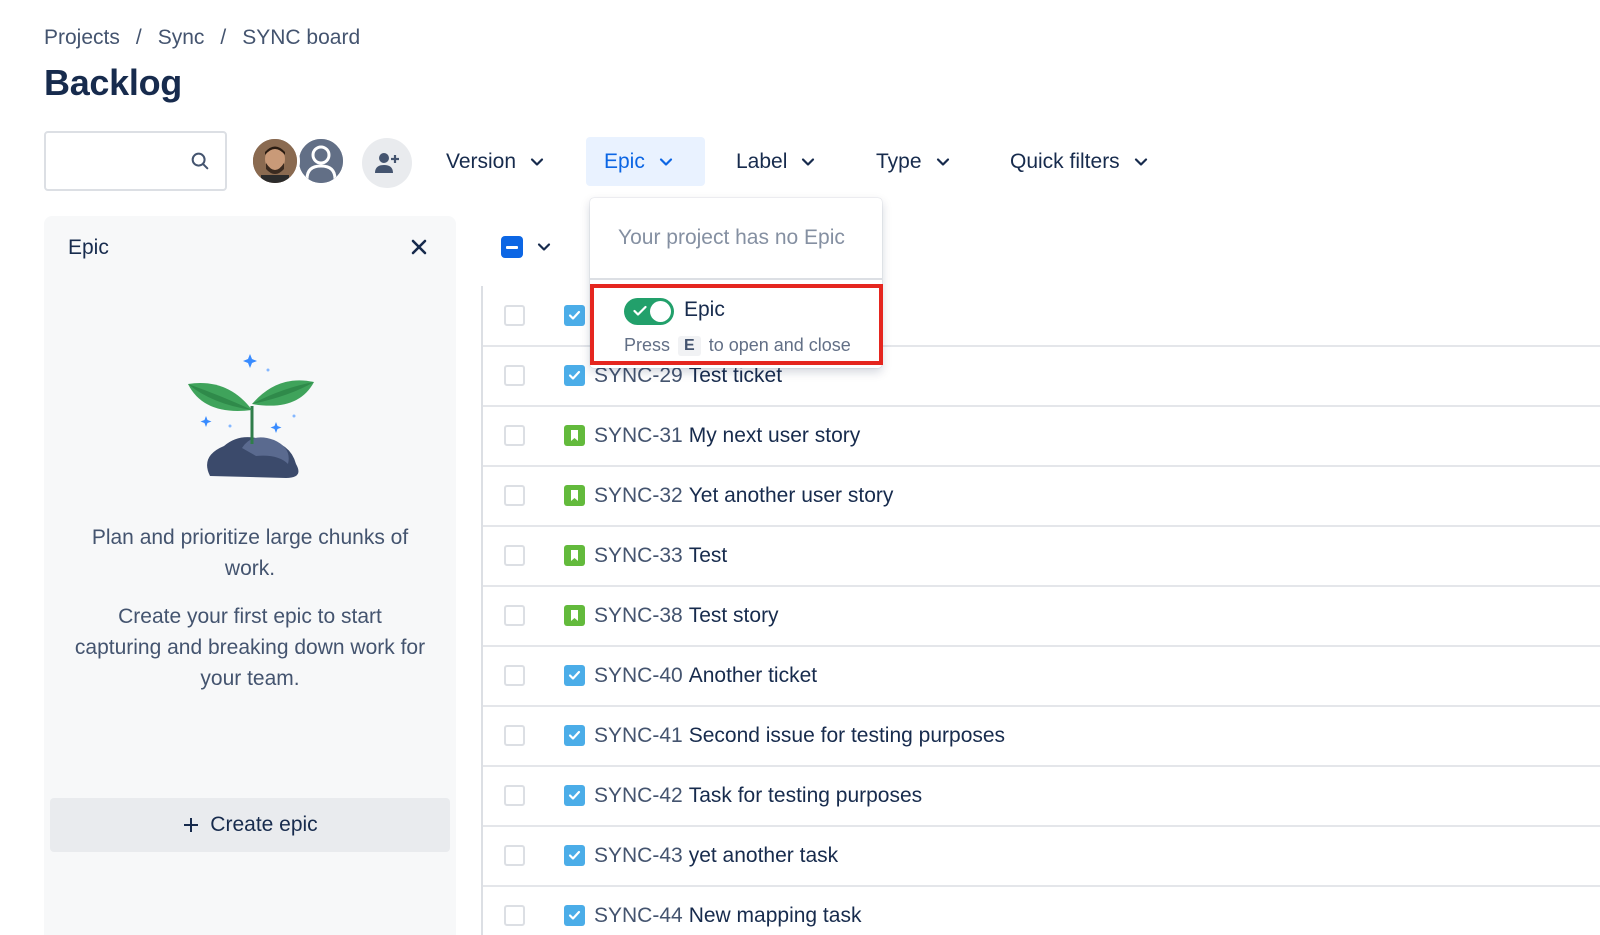 The image size is (1600, 935). What do you see at coordinates (1041, 736) in the screenshot?
I see `table-row: SYNC-41 Second issue for testing purposes` at bounding box center [1041, 736].